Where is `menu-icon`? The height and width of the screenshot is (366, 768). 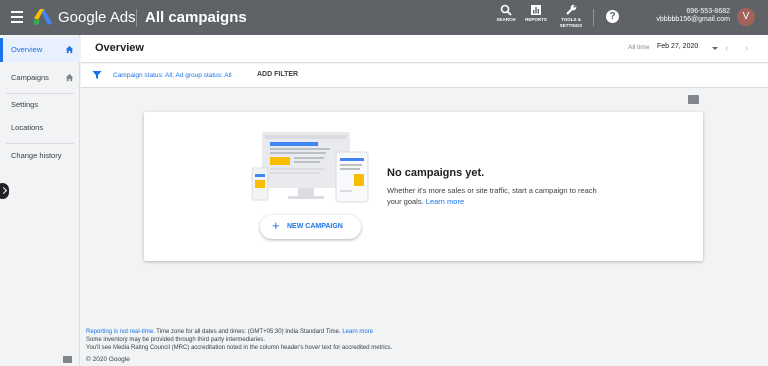 menu-icon is located at coordinates (17, 17).